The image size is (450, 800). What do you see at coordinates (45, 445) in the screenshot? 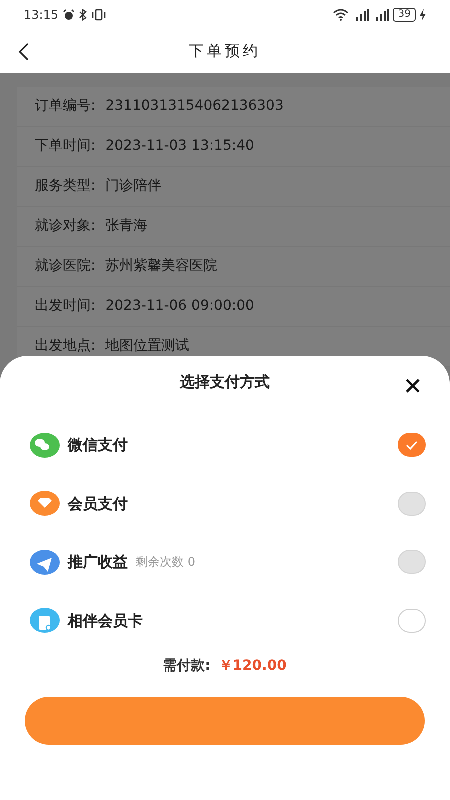
I see `wechat-icon` at bounding box center [45, 445].